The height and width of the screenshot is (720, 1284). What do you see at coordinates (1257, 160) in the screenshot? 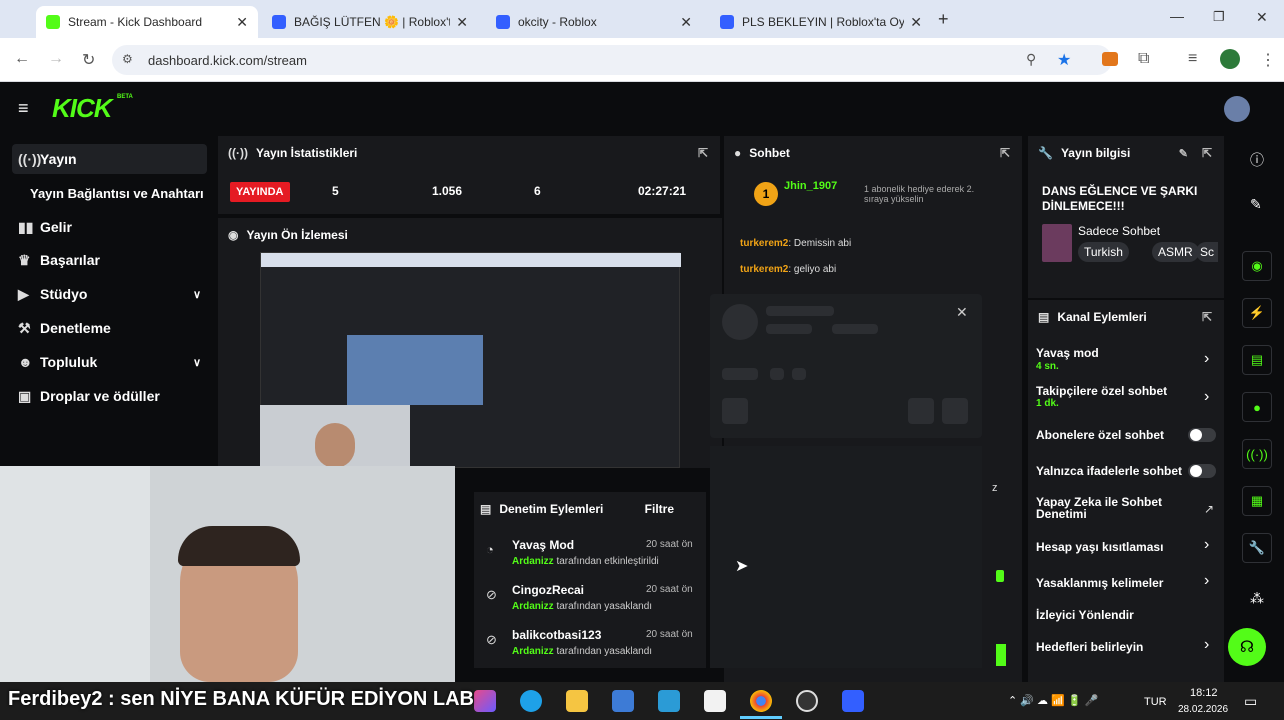
I see `info-icon: ⓘ` at bounding box center [1257, 160].